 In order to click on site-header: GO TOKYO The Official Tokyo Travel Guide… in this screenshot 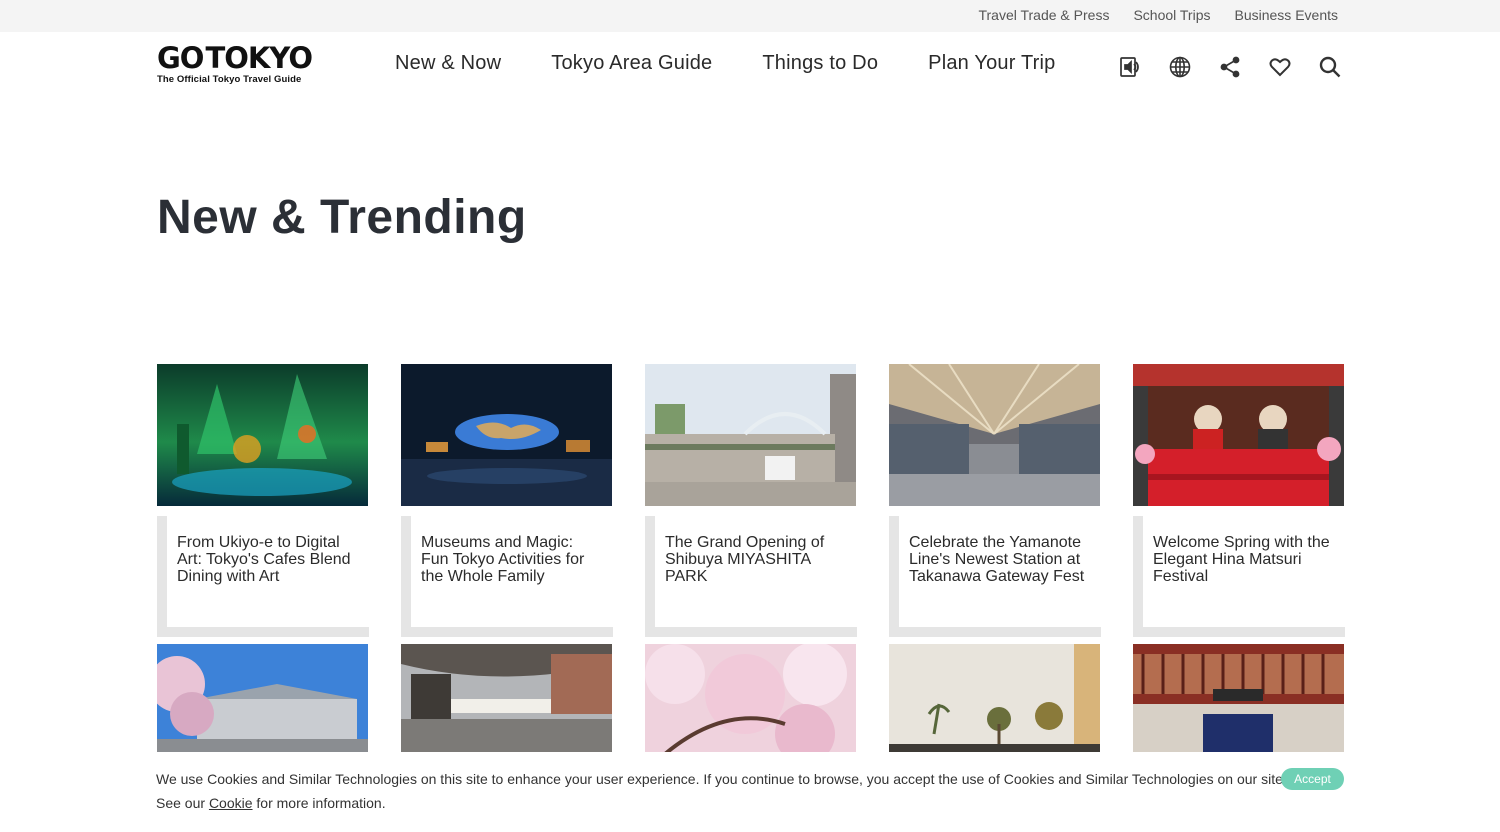, I will do `click(750, 67)`.